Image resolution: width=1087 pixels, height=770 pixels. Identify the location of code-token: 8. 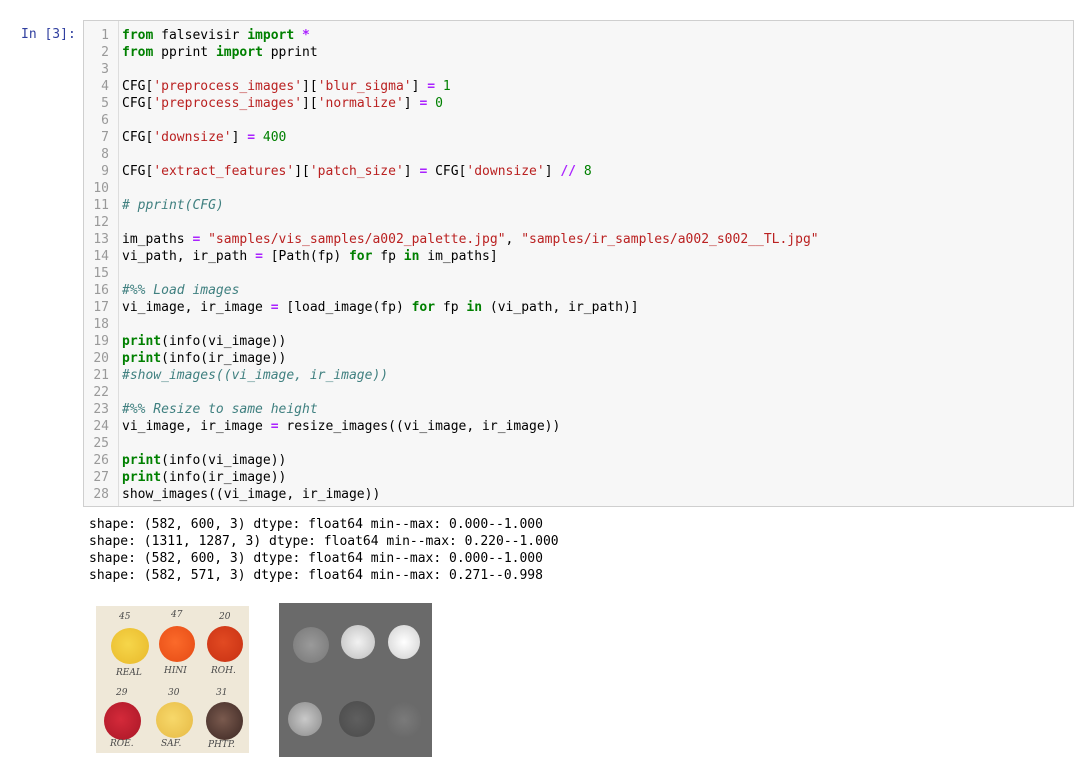
(587, 171).